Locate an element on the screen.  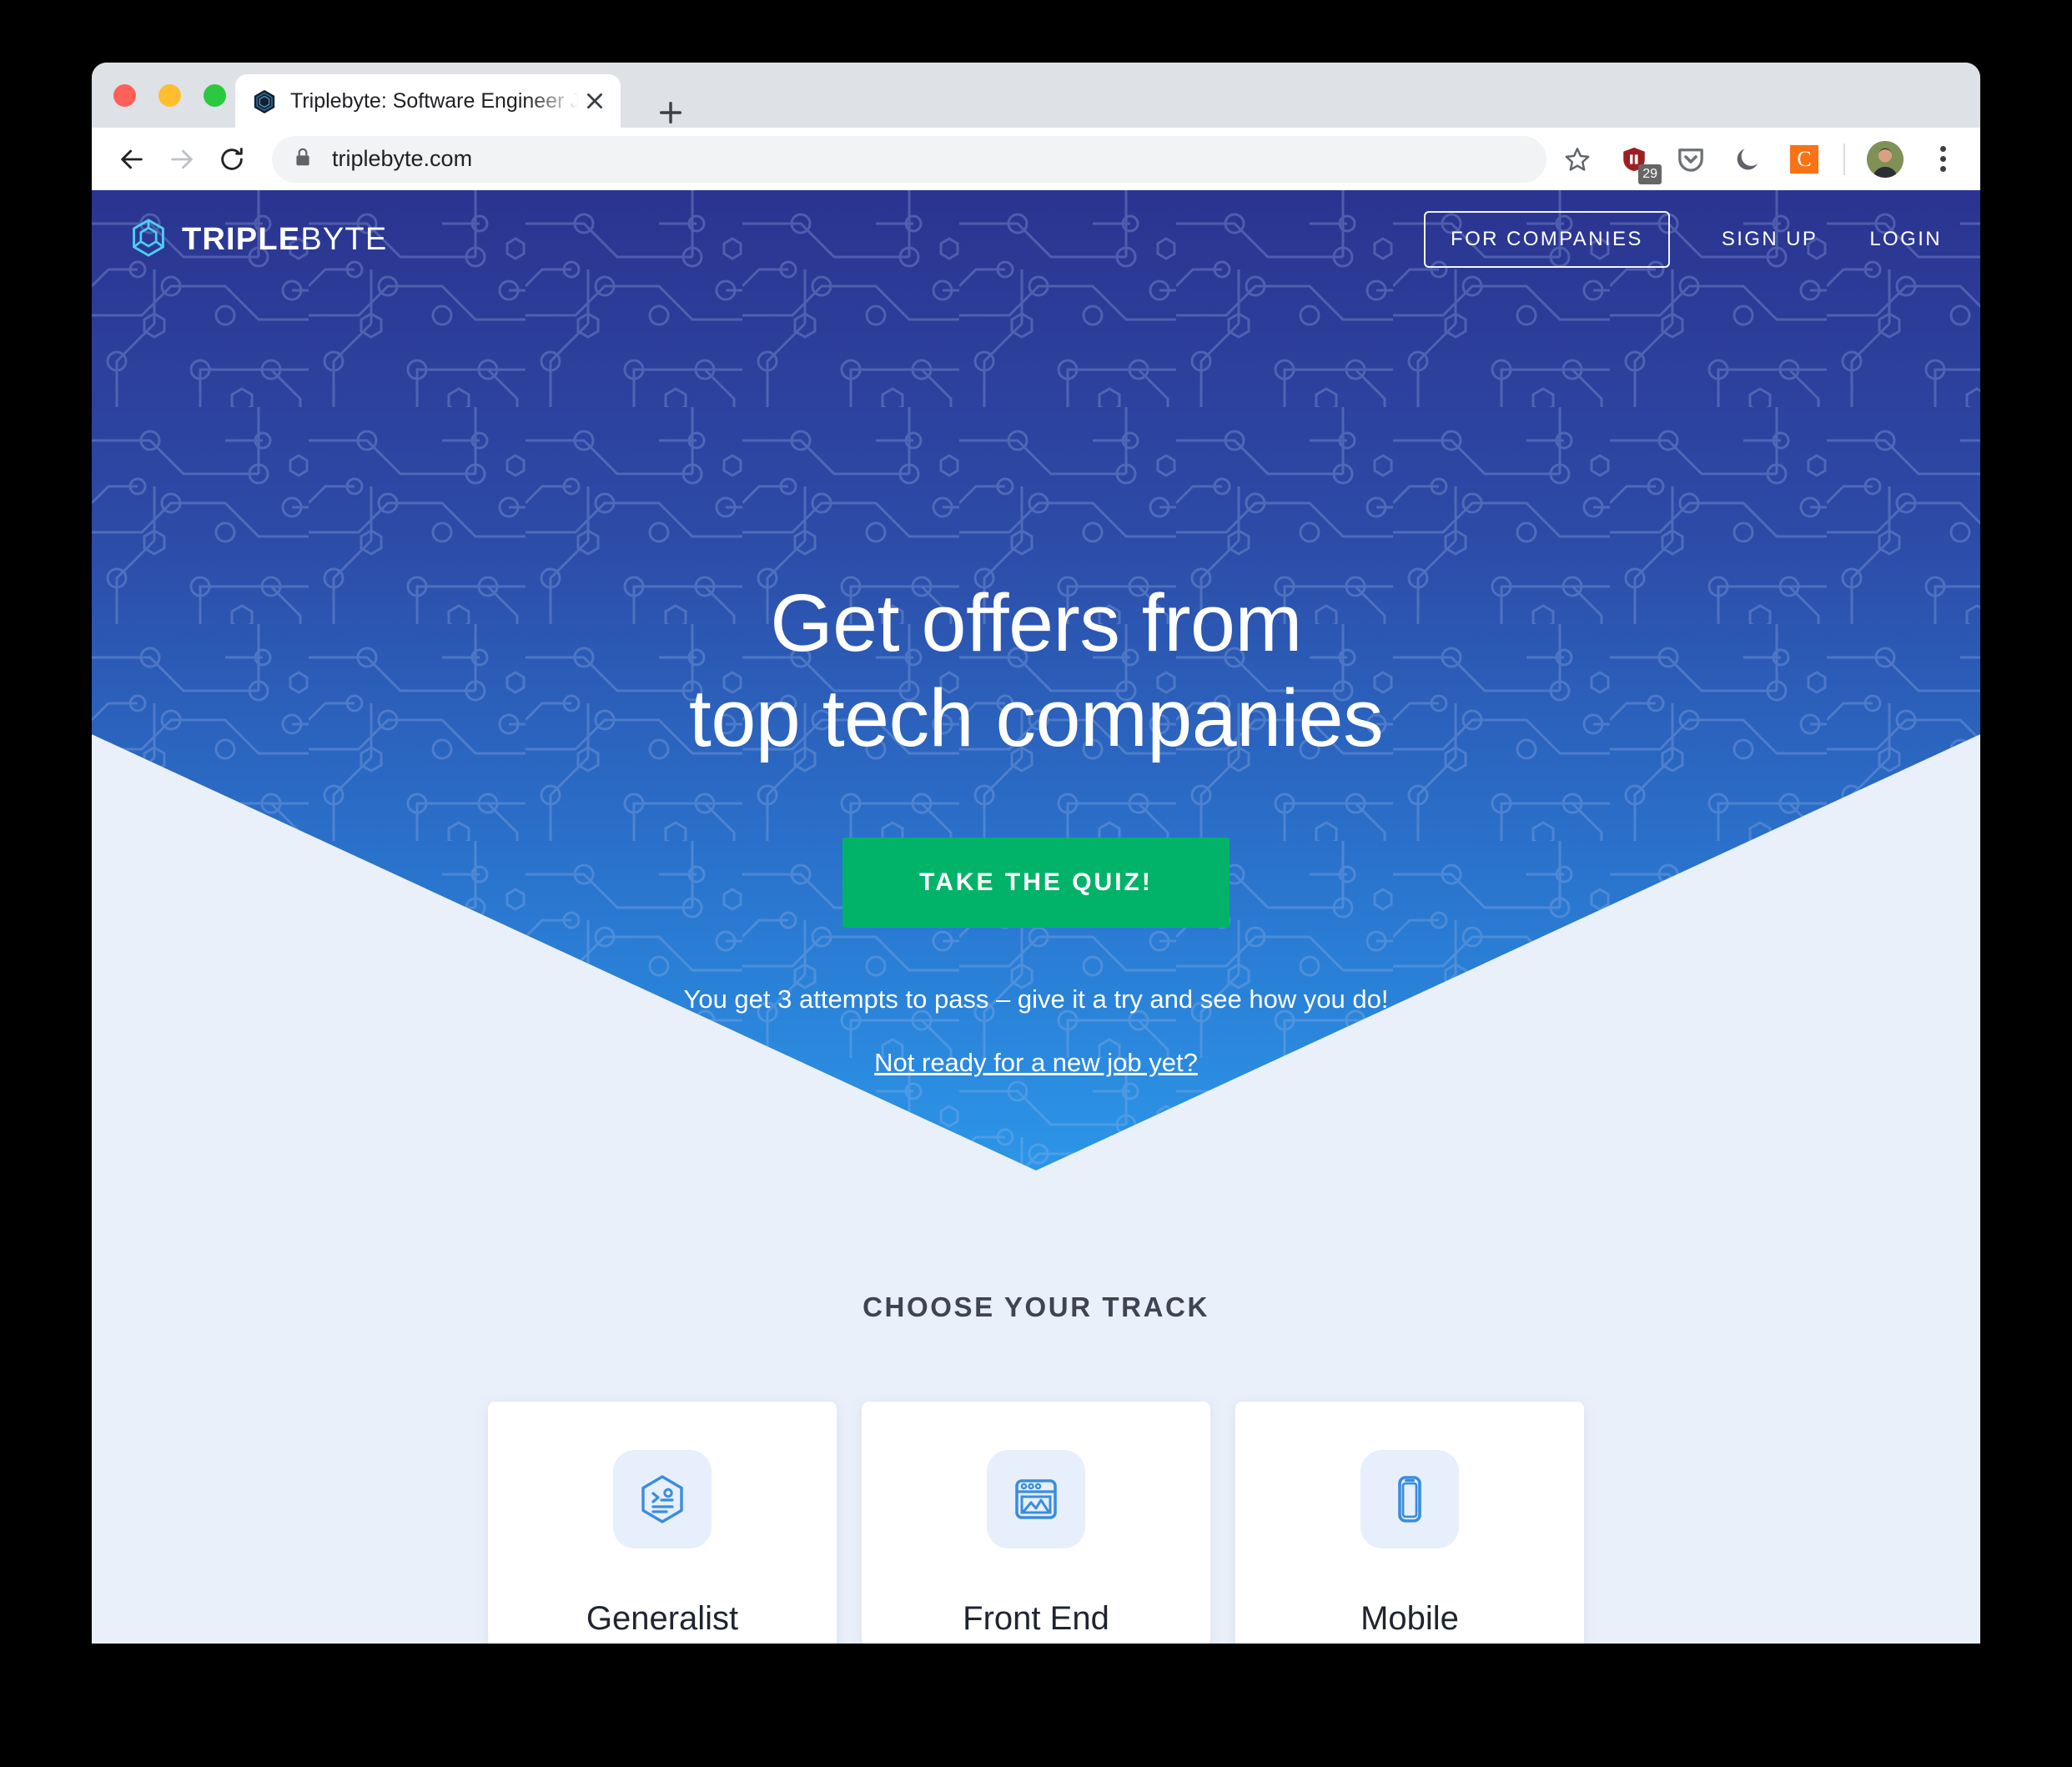
terminal-hexagon-icon is located at coordinates (662, 1499).